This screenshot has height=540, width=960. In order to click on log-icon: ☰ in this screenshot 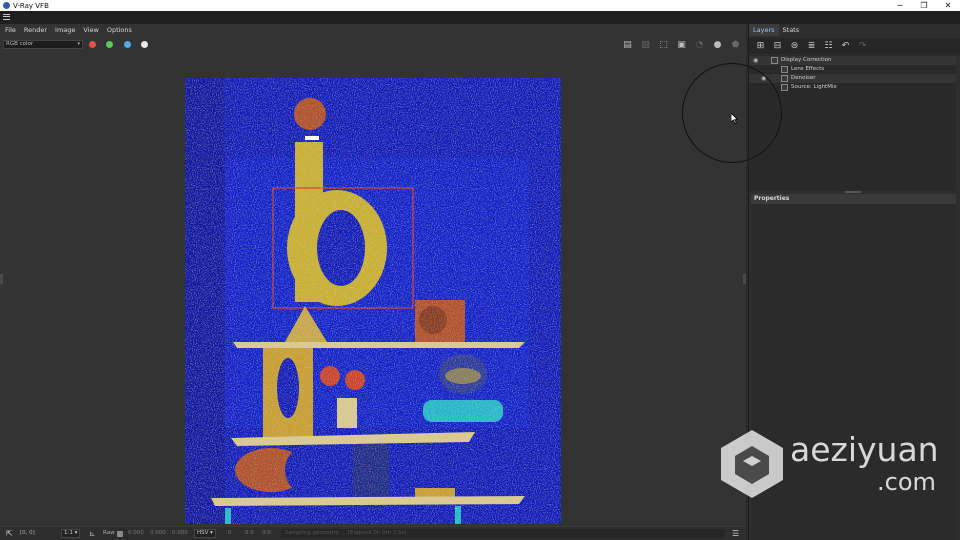, I will do `click(735, 533)`.